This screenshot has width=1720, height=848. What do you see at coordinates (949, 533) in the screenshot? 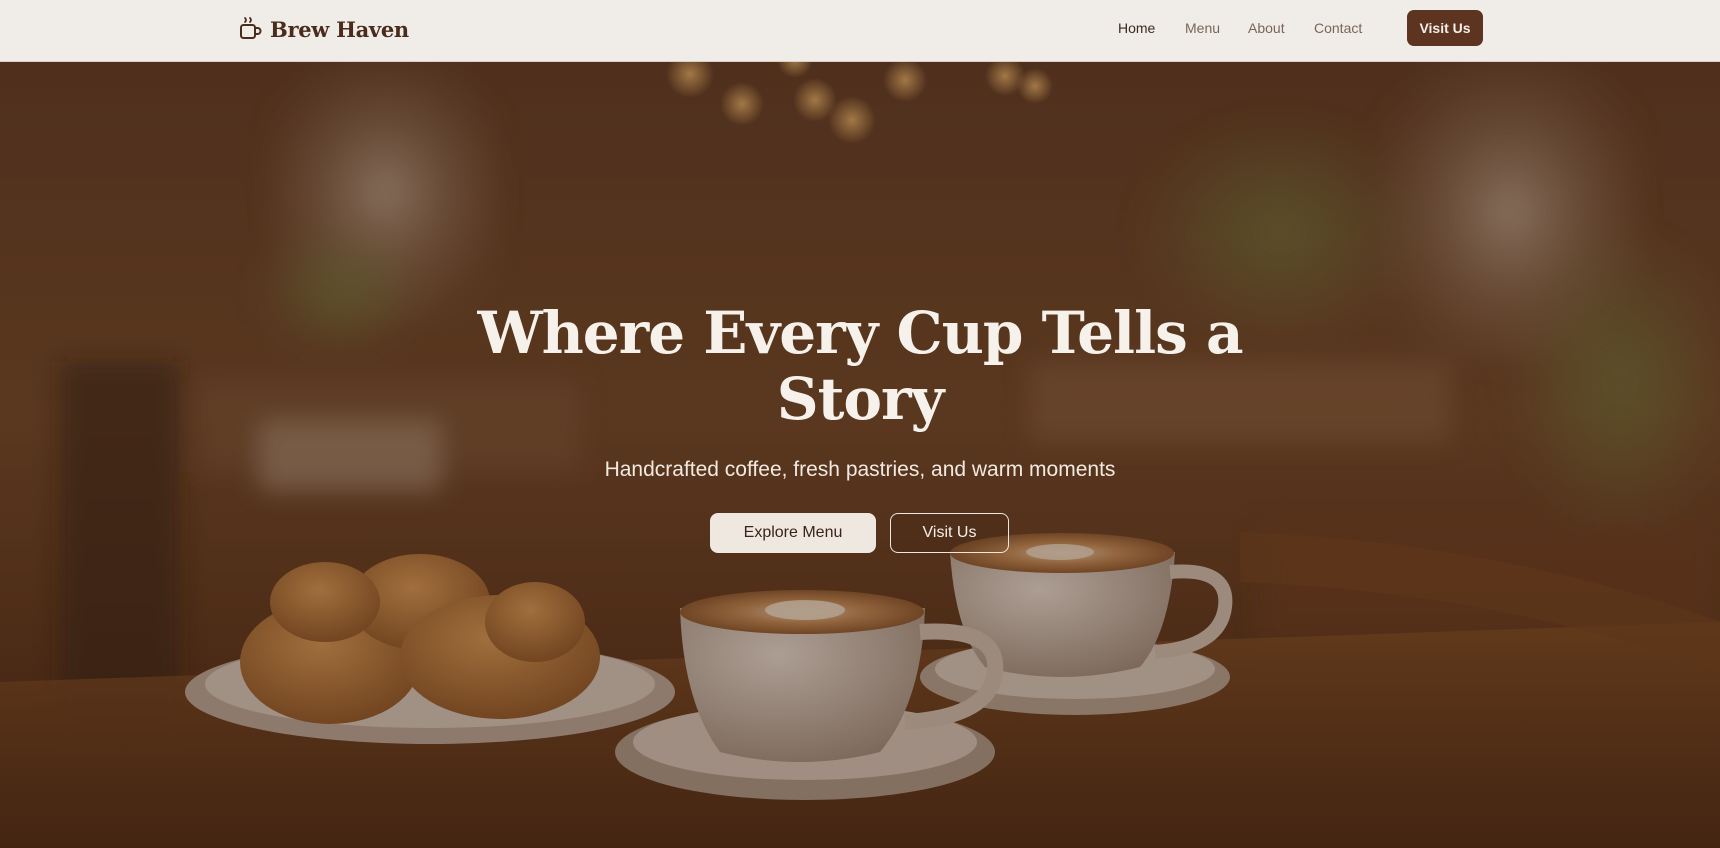
I see `visit-us-hero-button: Visit Us` at bounding box center [949, 533].